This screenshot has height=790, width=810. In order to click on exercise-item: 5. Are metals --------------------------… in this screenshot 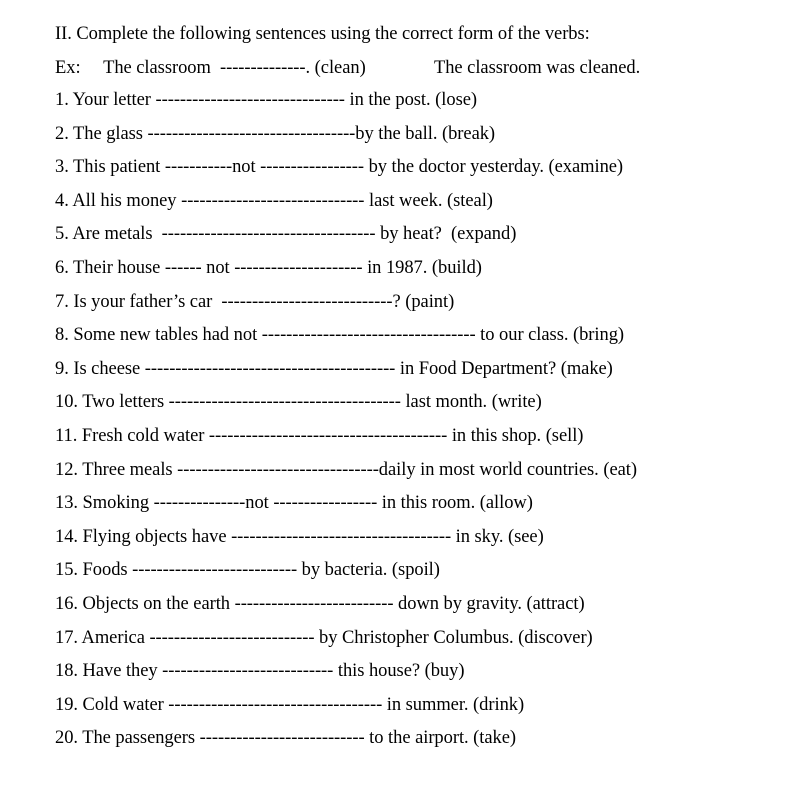, I will do `click(286, 234)`.